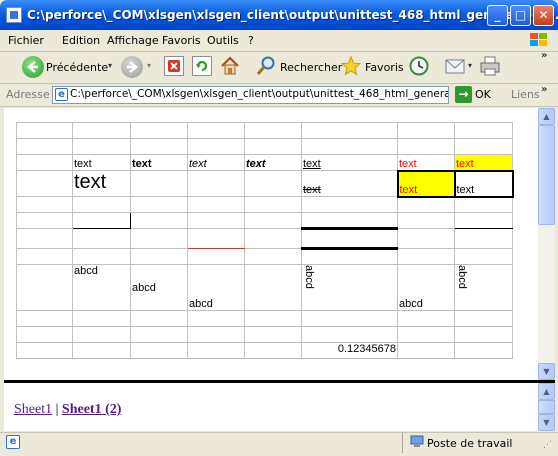  Describe the element at coordinates (538, 39) in the screenshot. I see `windows-logo-icon` at that location.